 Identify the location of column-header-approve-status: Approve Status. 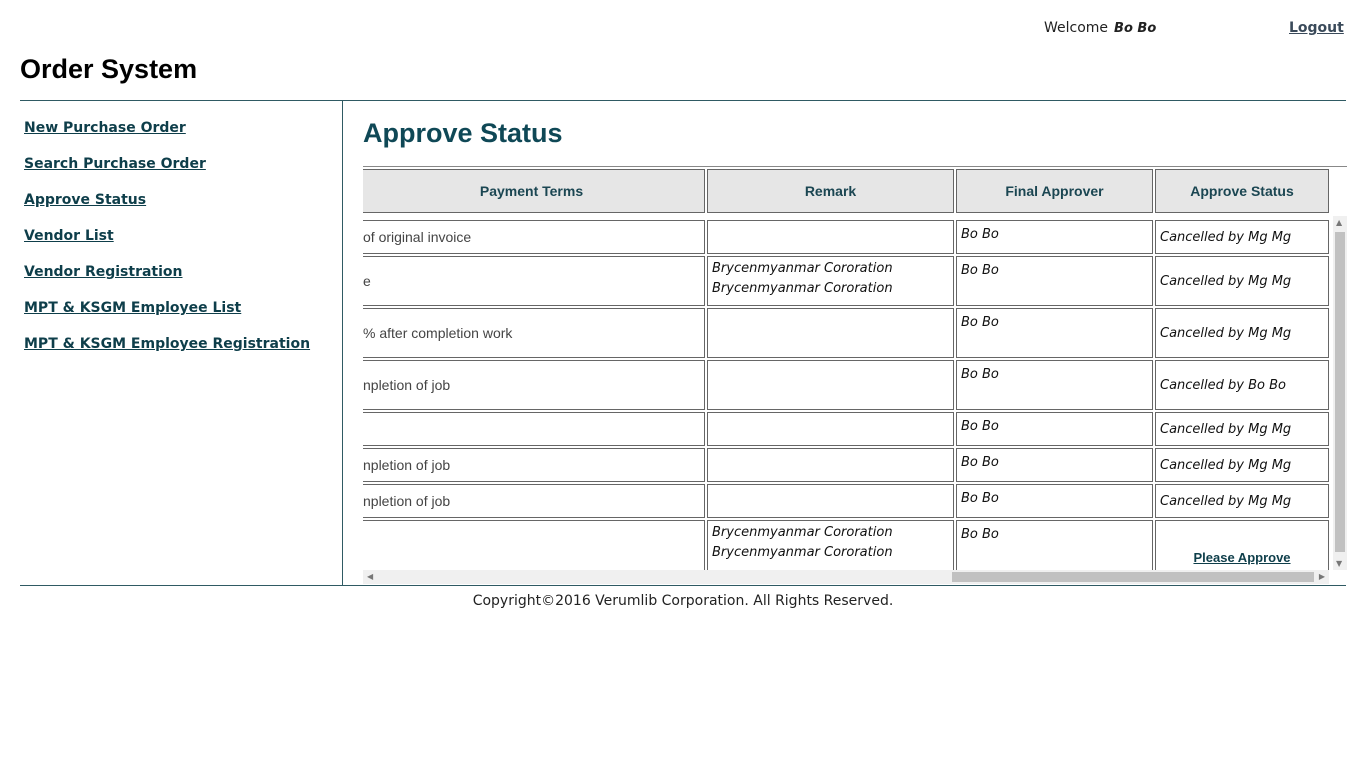
(1242, 191).